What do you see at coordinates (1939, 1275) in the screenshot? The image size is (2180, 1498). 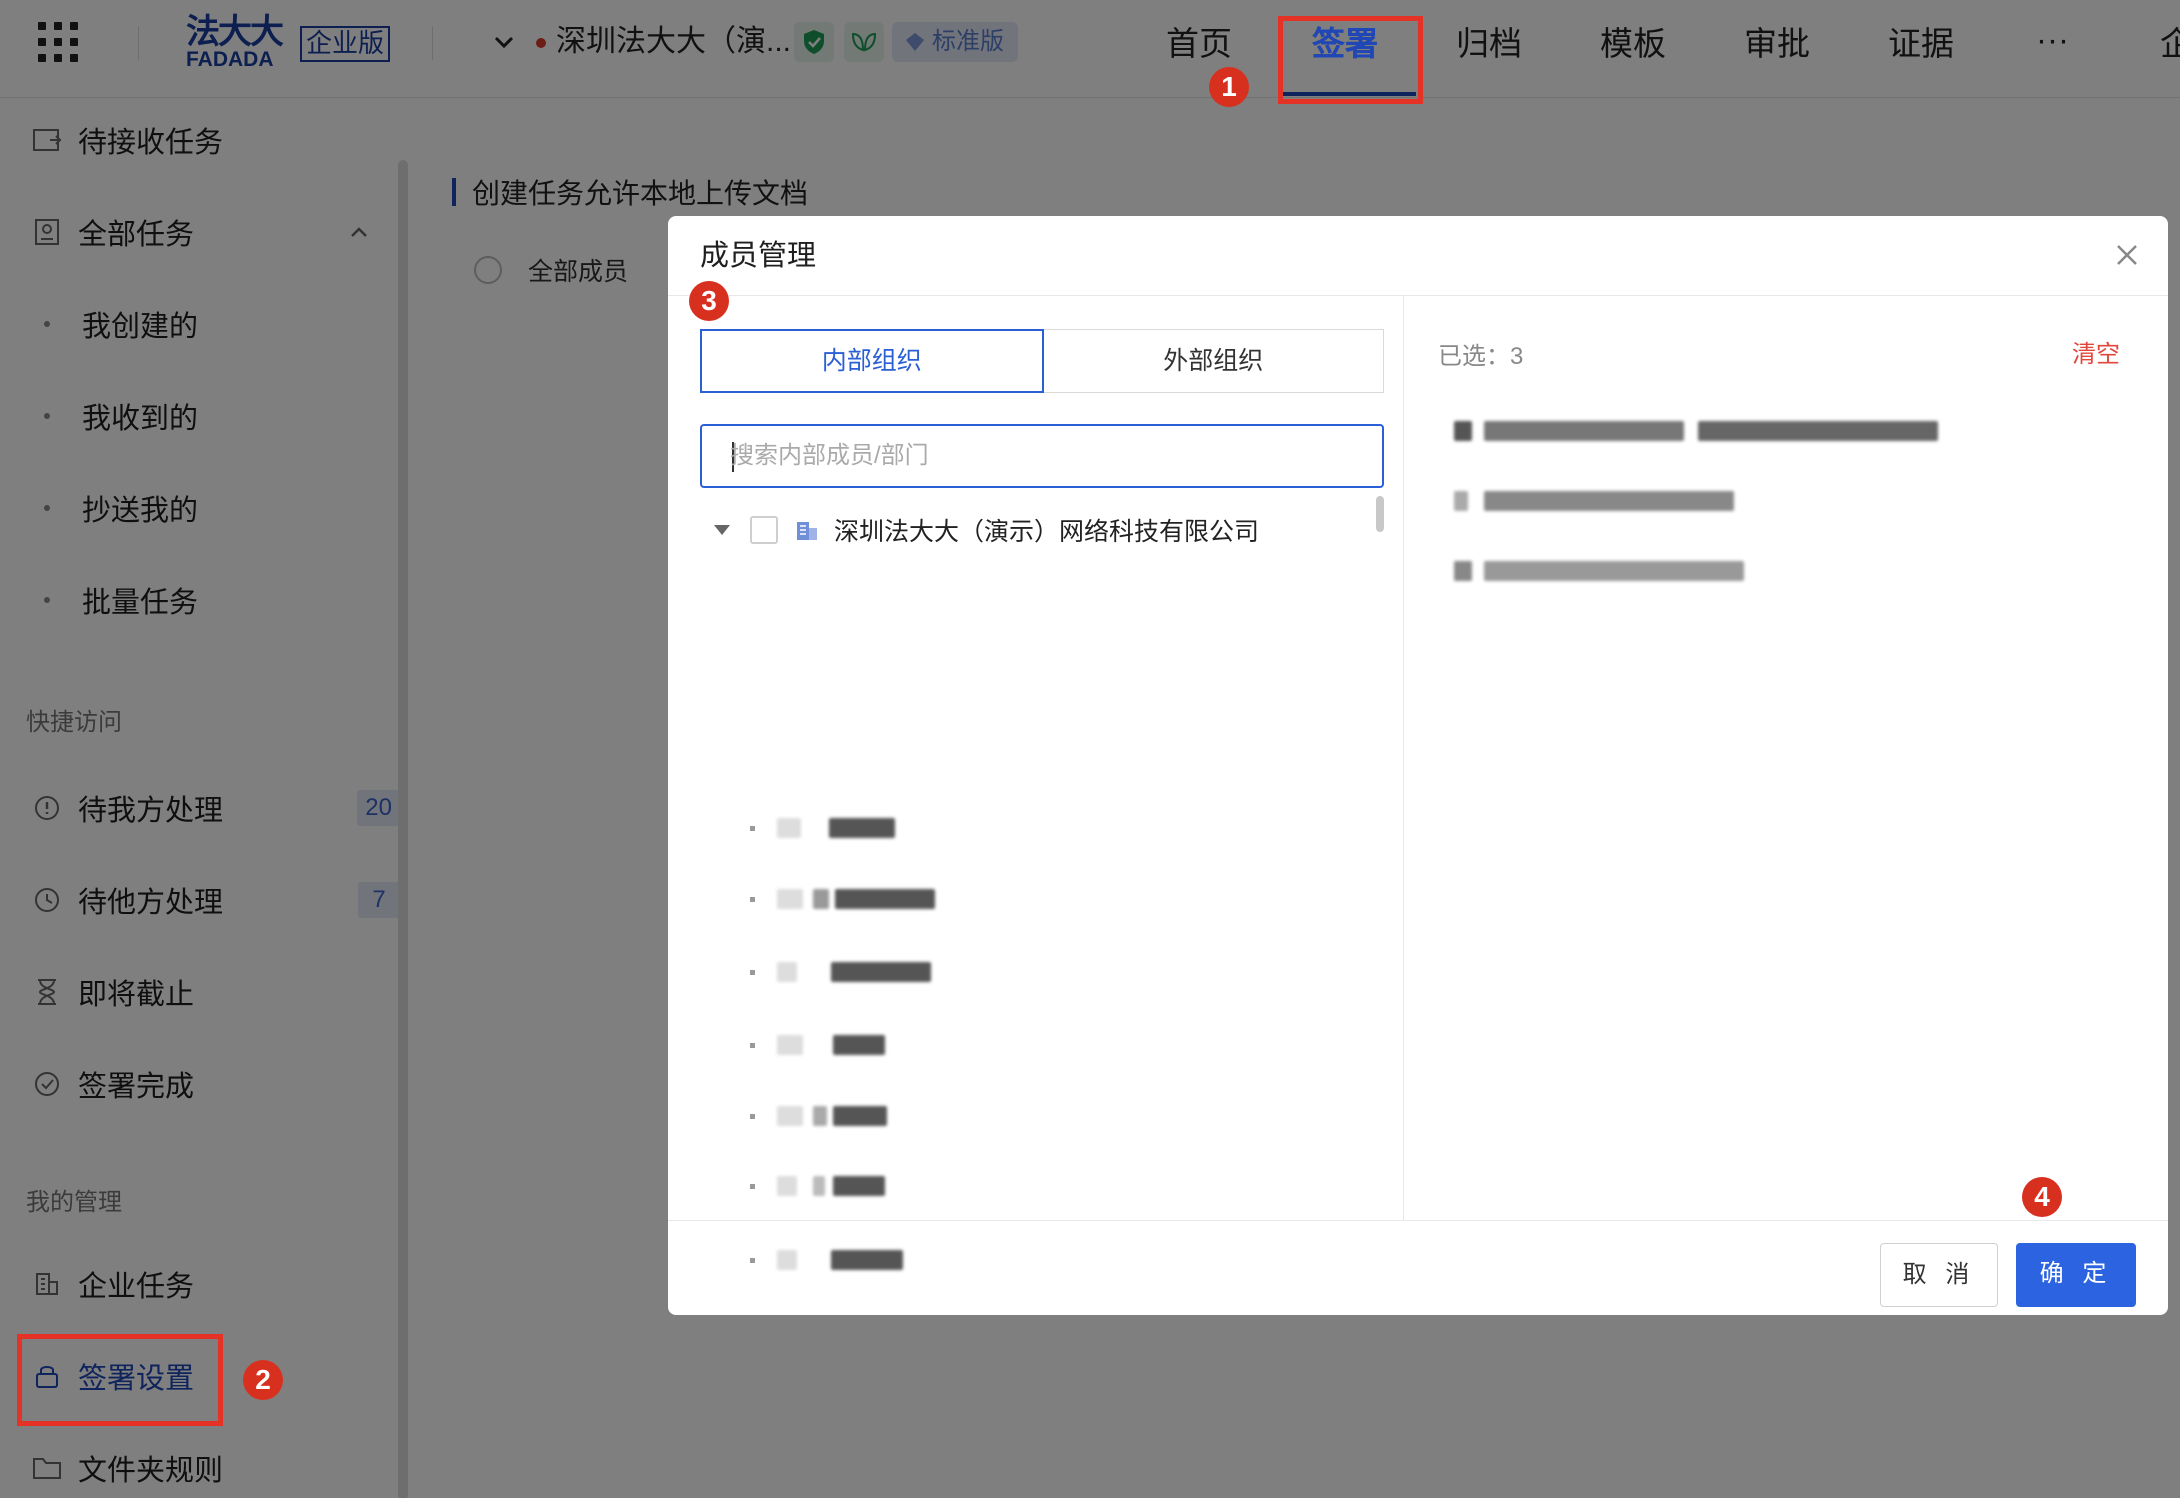 I see `cancel-button: 取 消` at bounding box center [1939, 1275].